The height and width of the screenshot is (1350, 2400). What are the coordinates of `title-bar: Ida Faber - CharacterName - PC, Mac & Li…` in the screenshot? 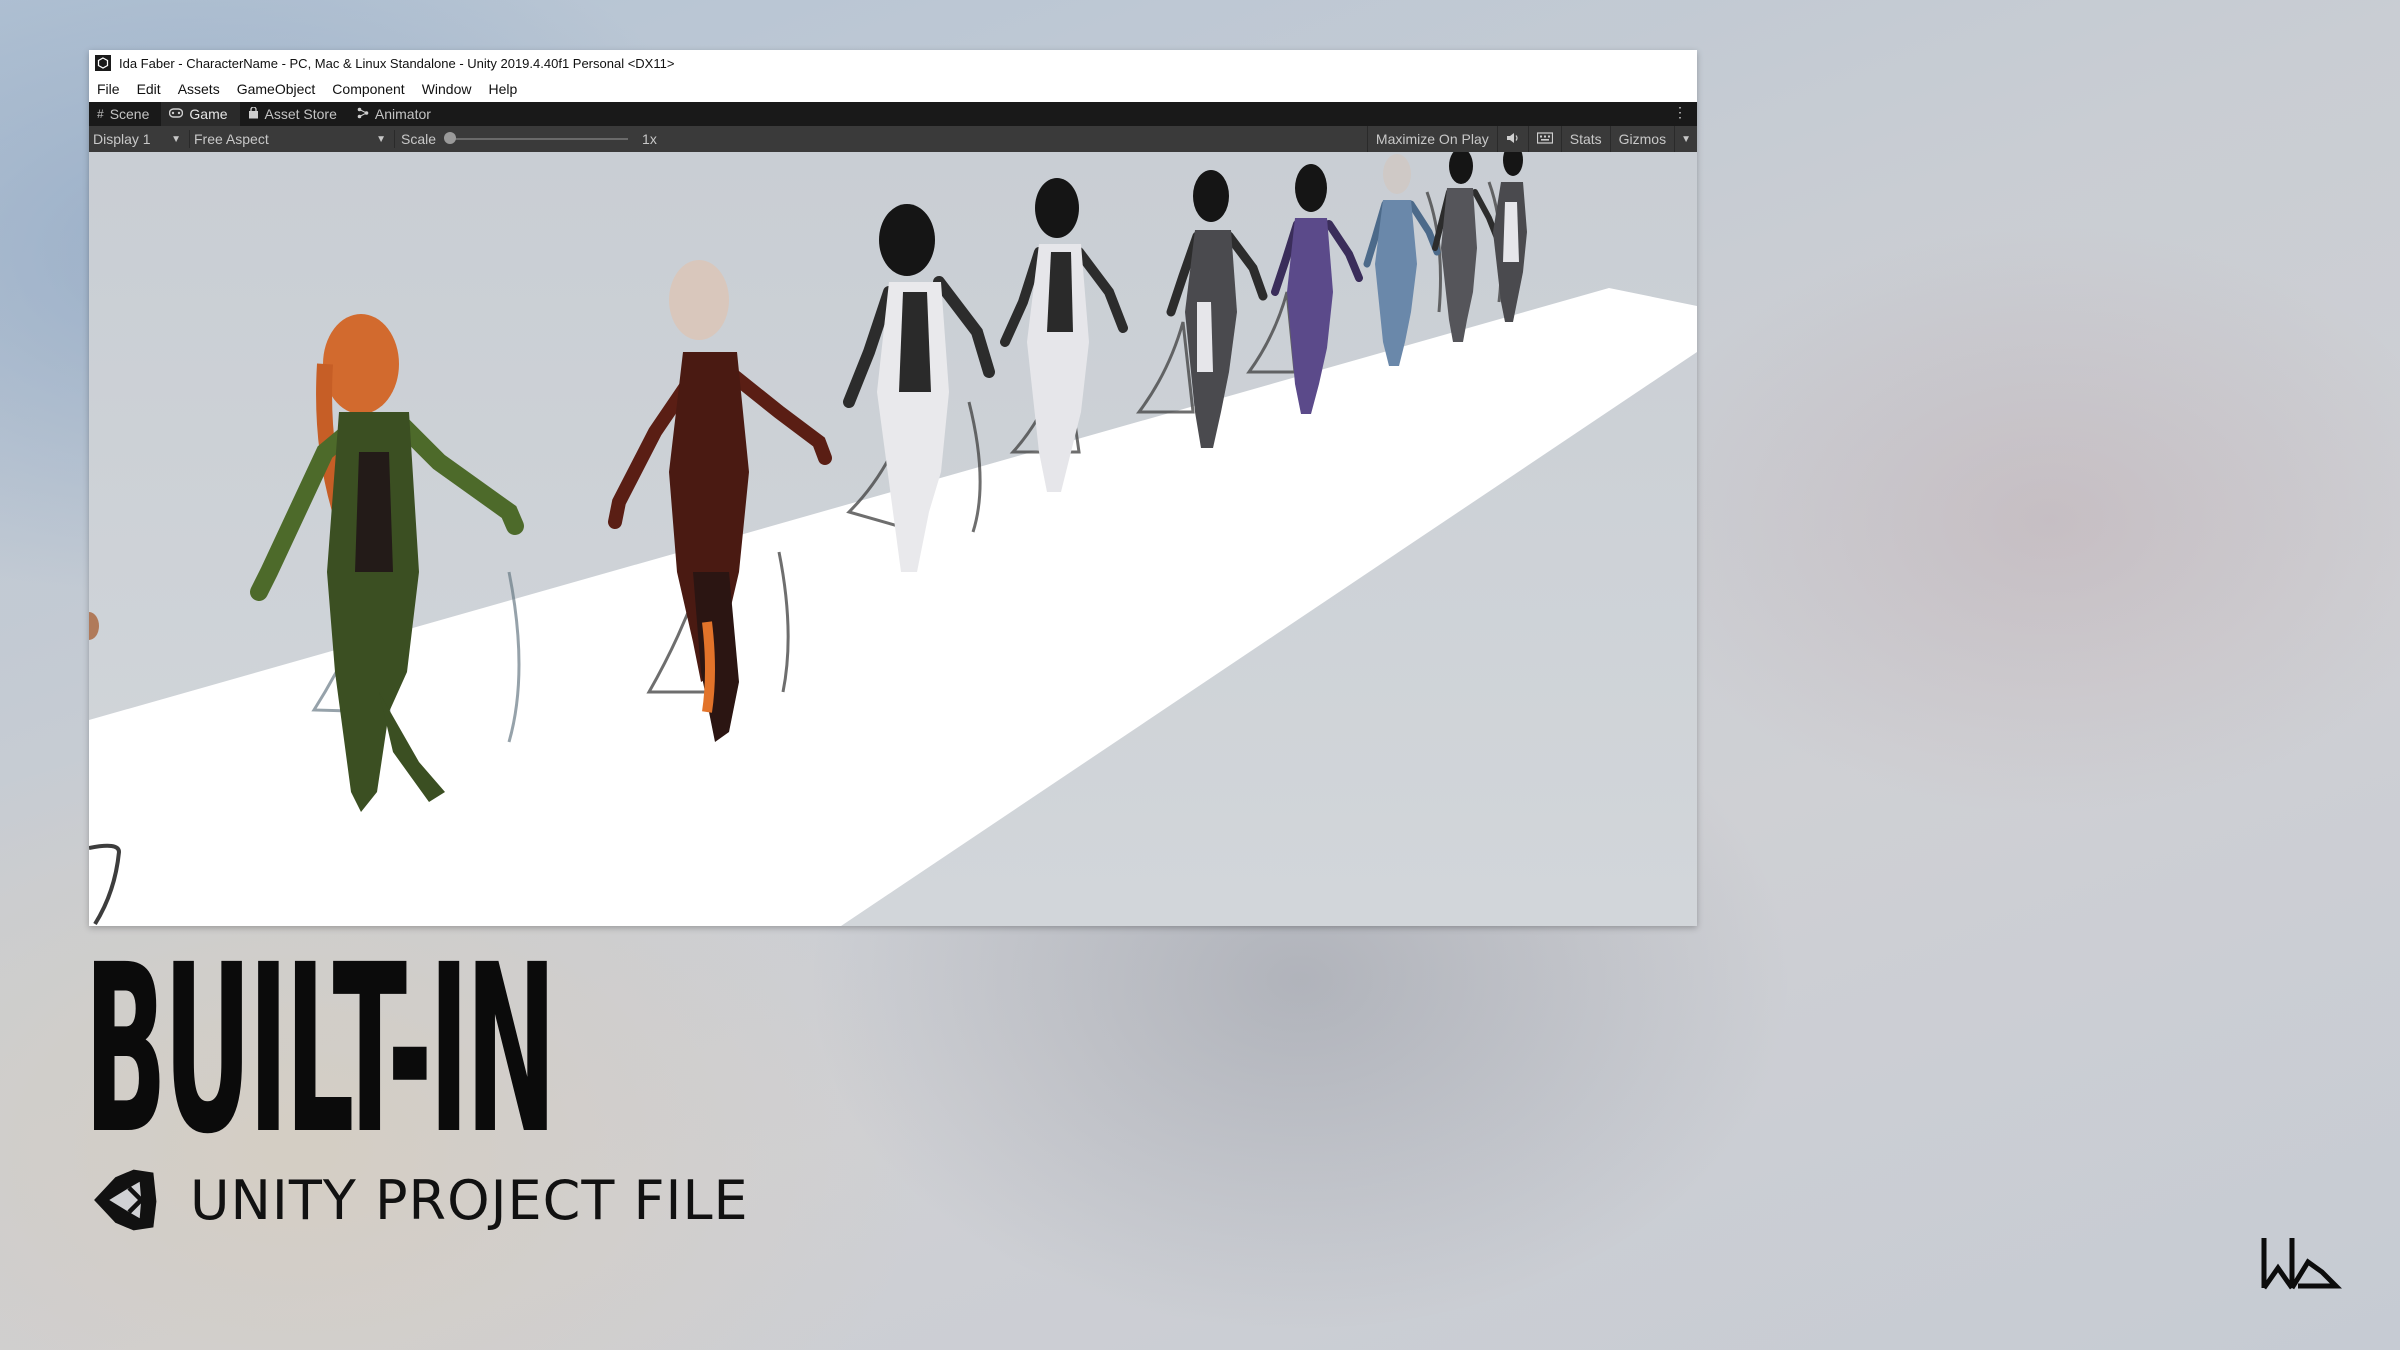 It's located at (893, 63).